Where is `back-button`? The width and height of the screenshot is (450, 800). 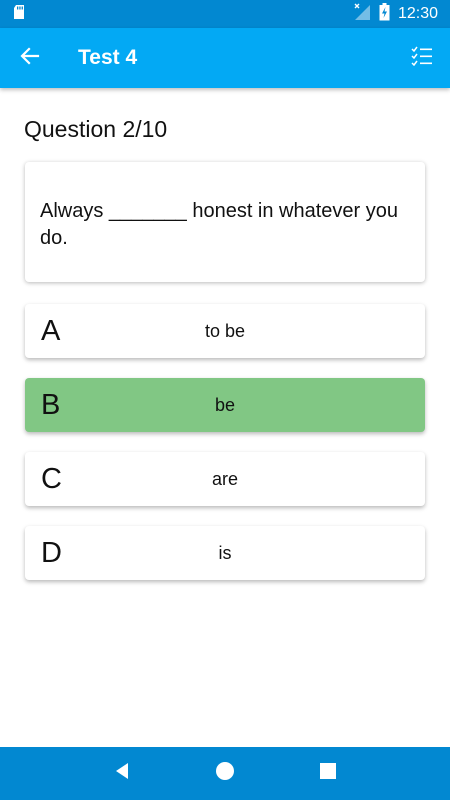 back-button is located at coordinates (30, 58).